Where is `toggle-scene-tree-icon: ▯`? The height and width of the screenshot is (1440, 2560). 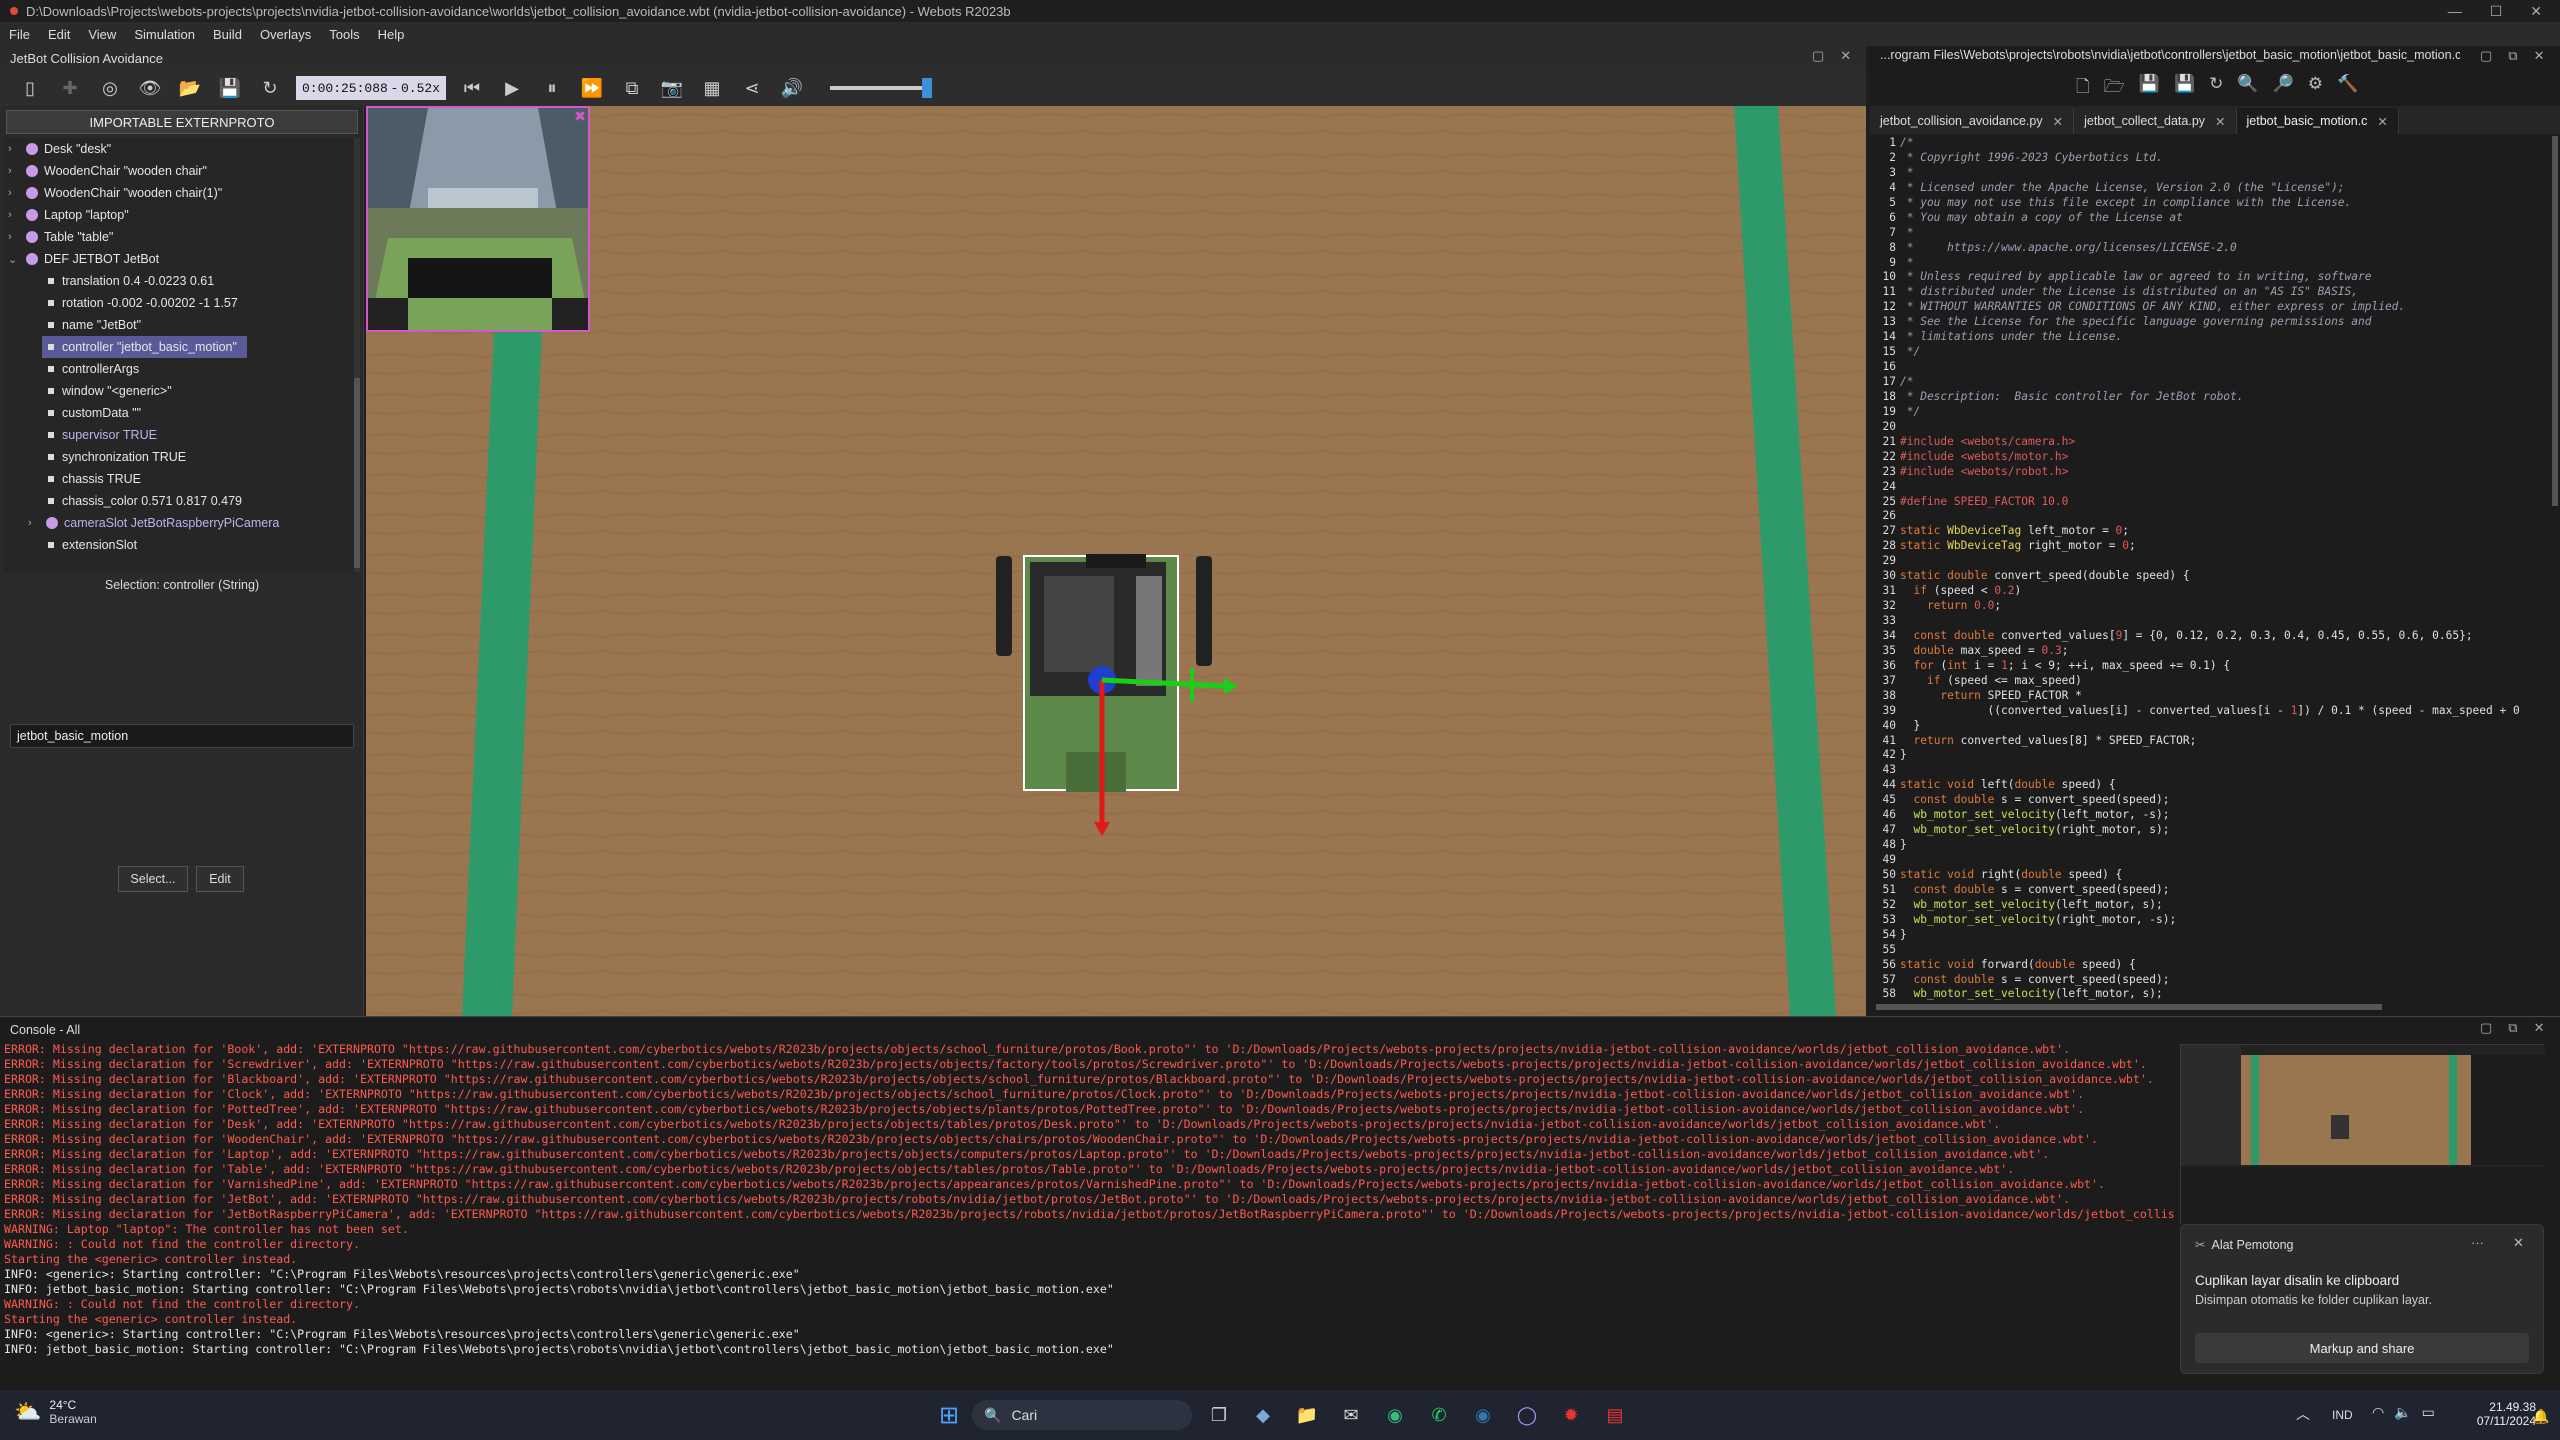 toggle-scene-tree-icon: ▯ is located at coordinates (30, 88).